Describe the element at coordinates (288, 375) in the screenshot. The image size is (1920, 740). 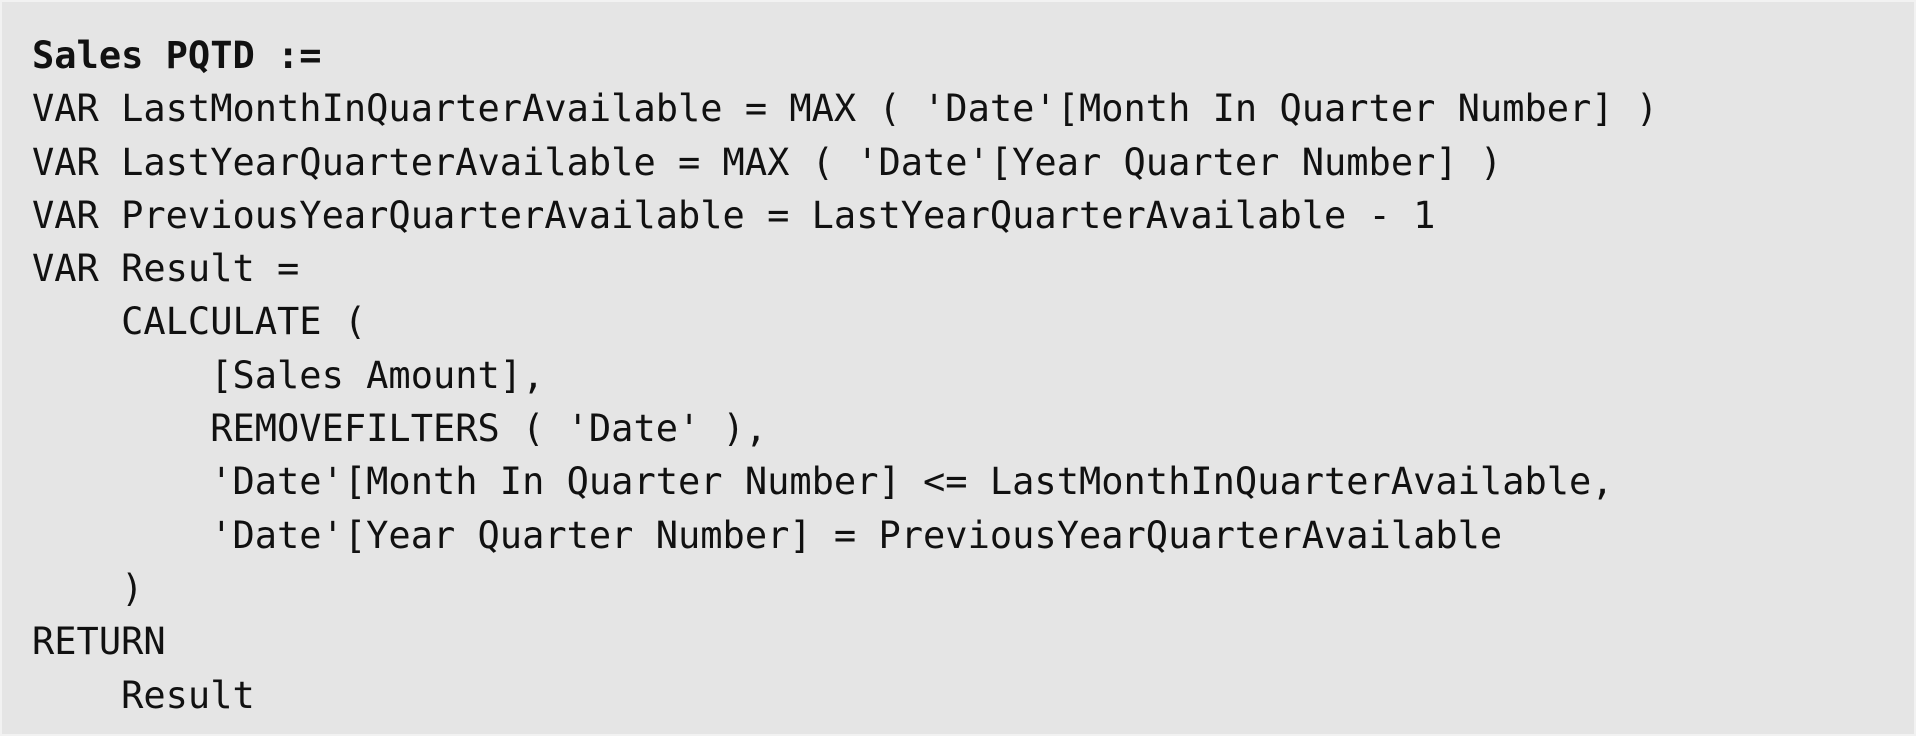
I see `code-line: [Sales Amount],` at that location.